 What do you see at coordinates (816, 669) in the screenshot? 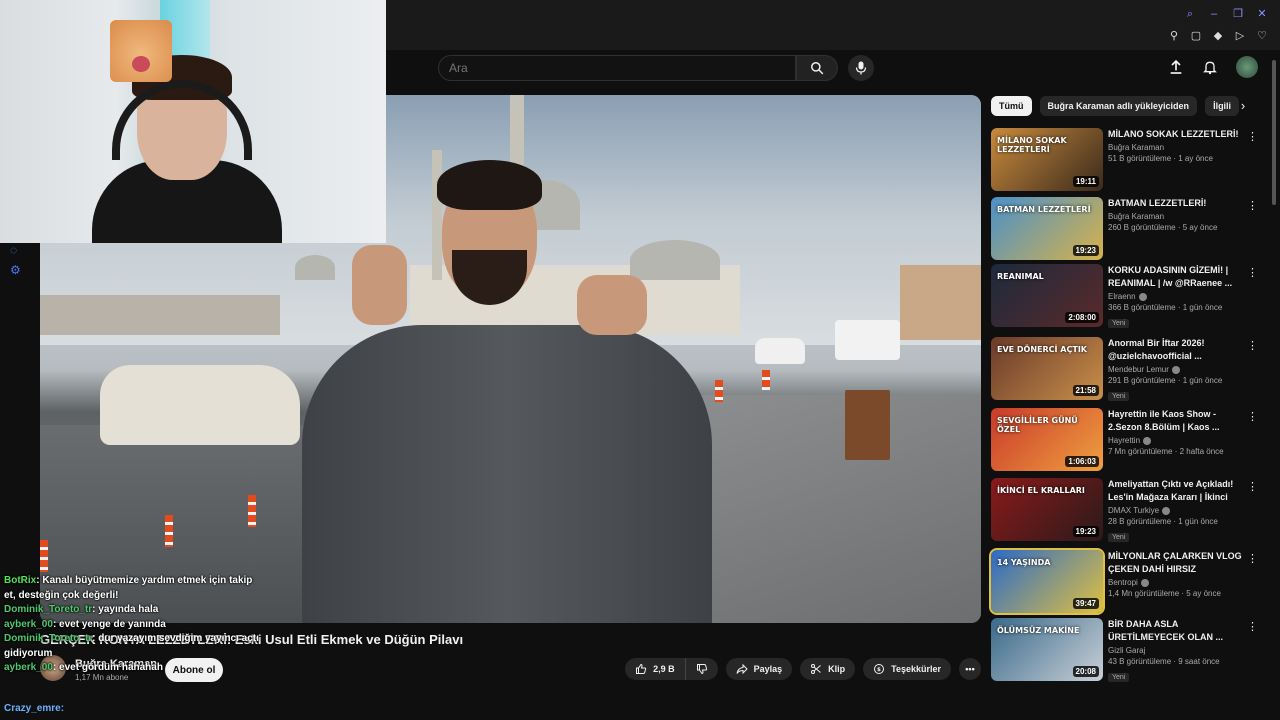
I see `scissors-icon` at bounding box center [816, 669].